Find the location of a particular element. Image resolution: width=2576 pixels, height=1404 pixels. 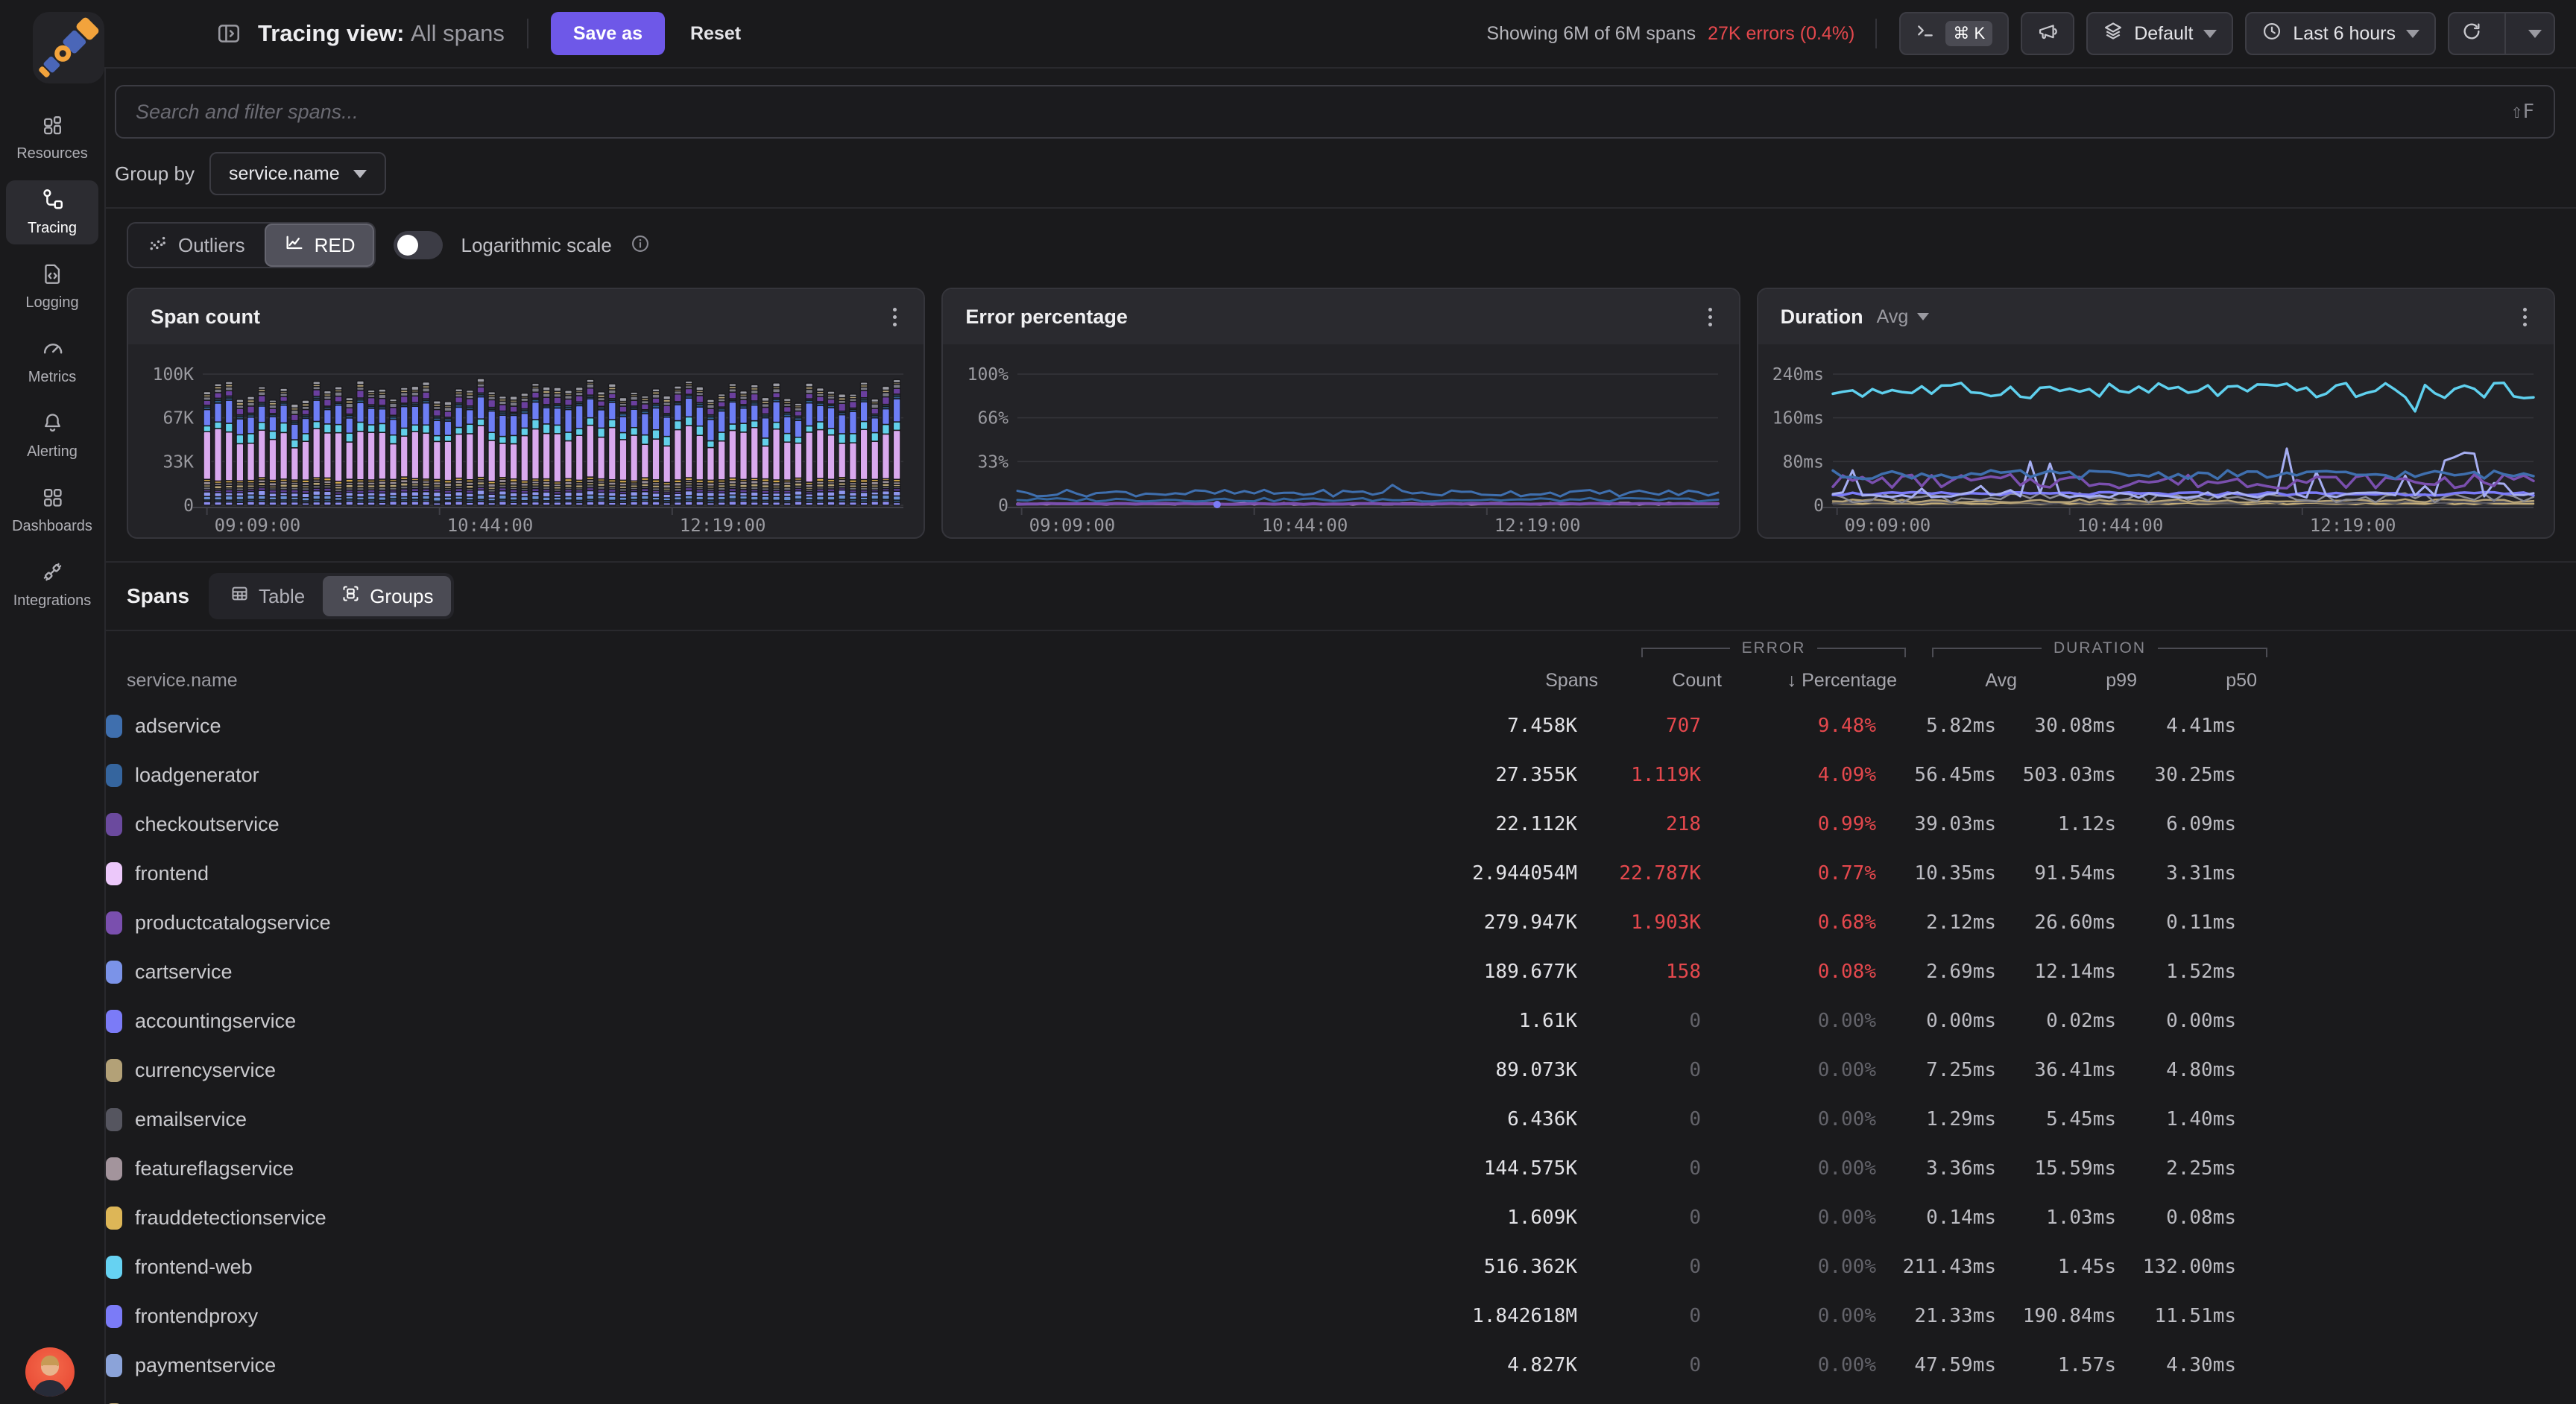

refresh-options-button is located at coordinates (2535, 33).